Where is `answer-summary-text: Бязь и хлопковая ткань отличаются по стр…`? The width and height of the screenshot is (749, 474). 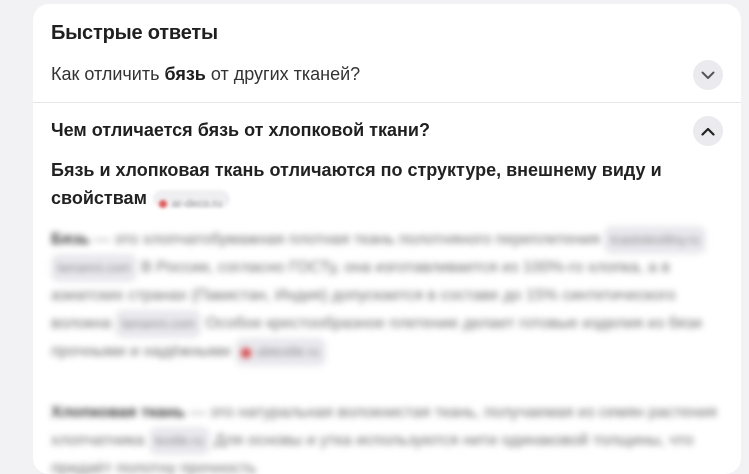
answer-summary-text: Бязь и хлопковая ткань отличаются по стр… is located at coordinates (356, 184).